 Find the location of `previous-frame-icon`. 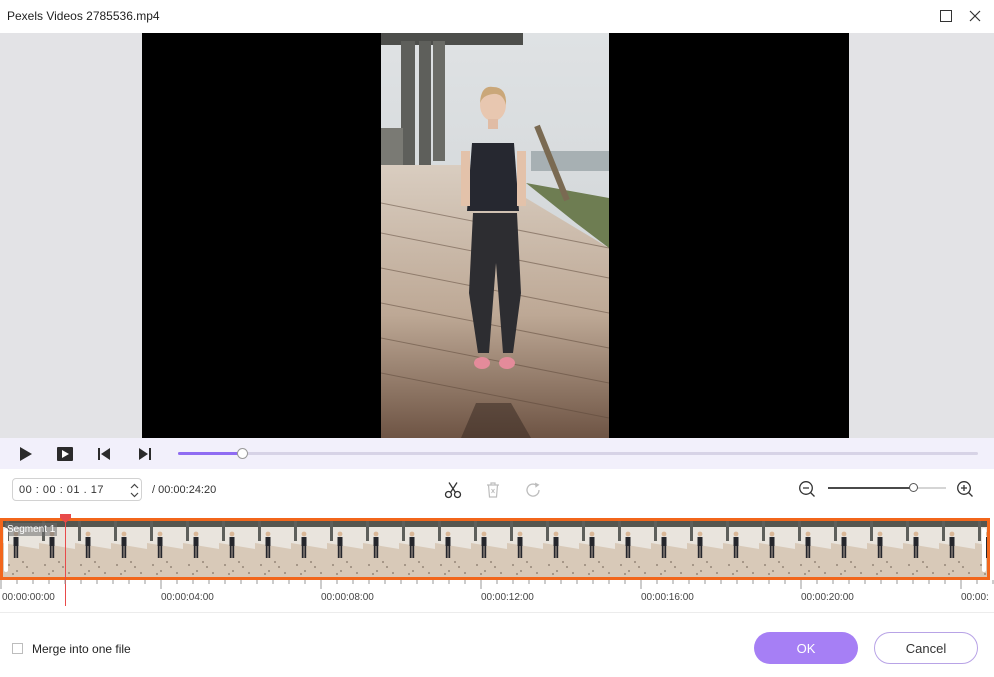

previous-frame-icon is located at coordinates (104, 454).